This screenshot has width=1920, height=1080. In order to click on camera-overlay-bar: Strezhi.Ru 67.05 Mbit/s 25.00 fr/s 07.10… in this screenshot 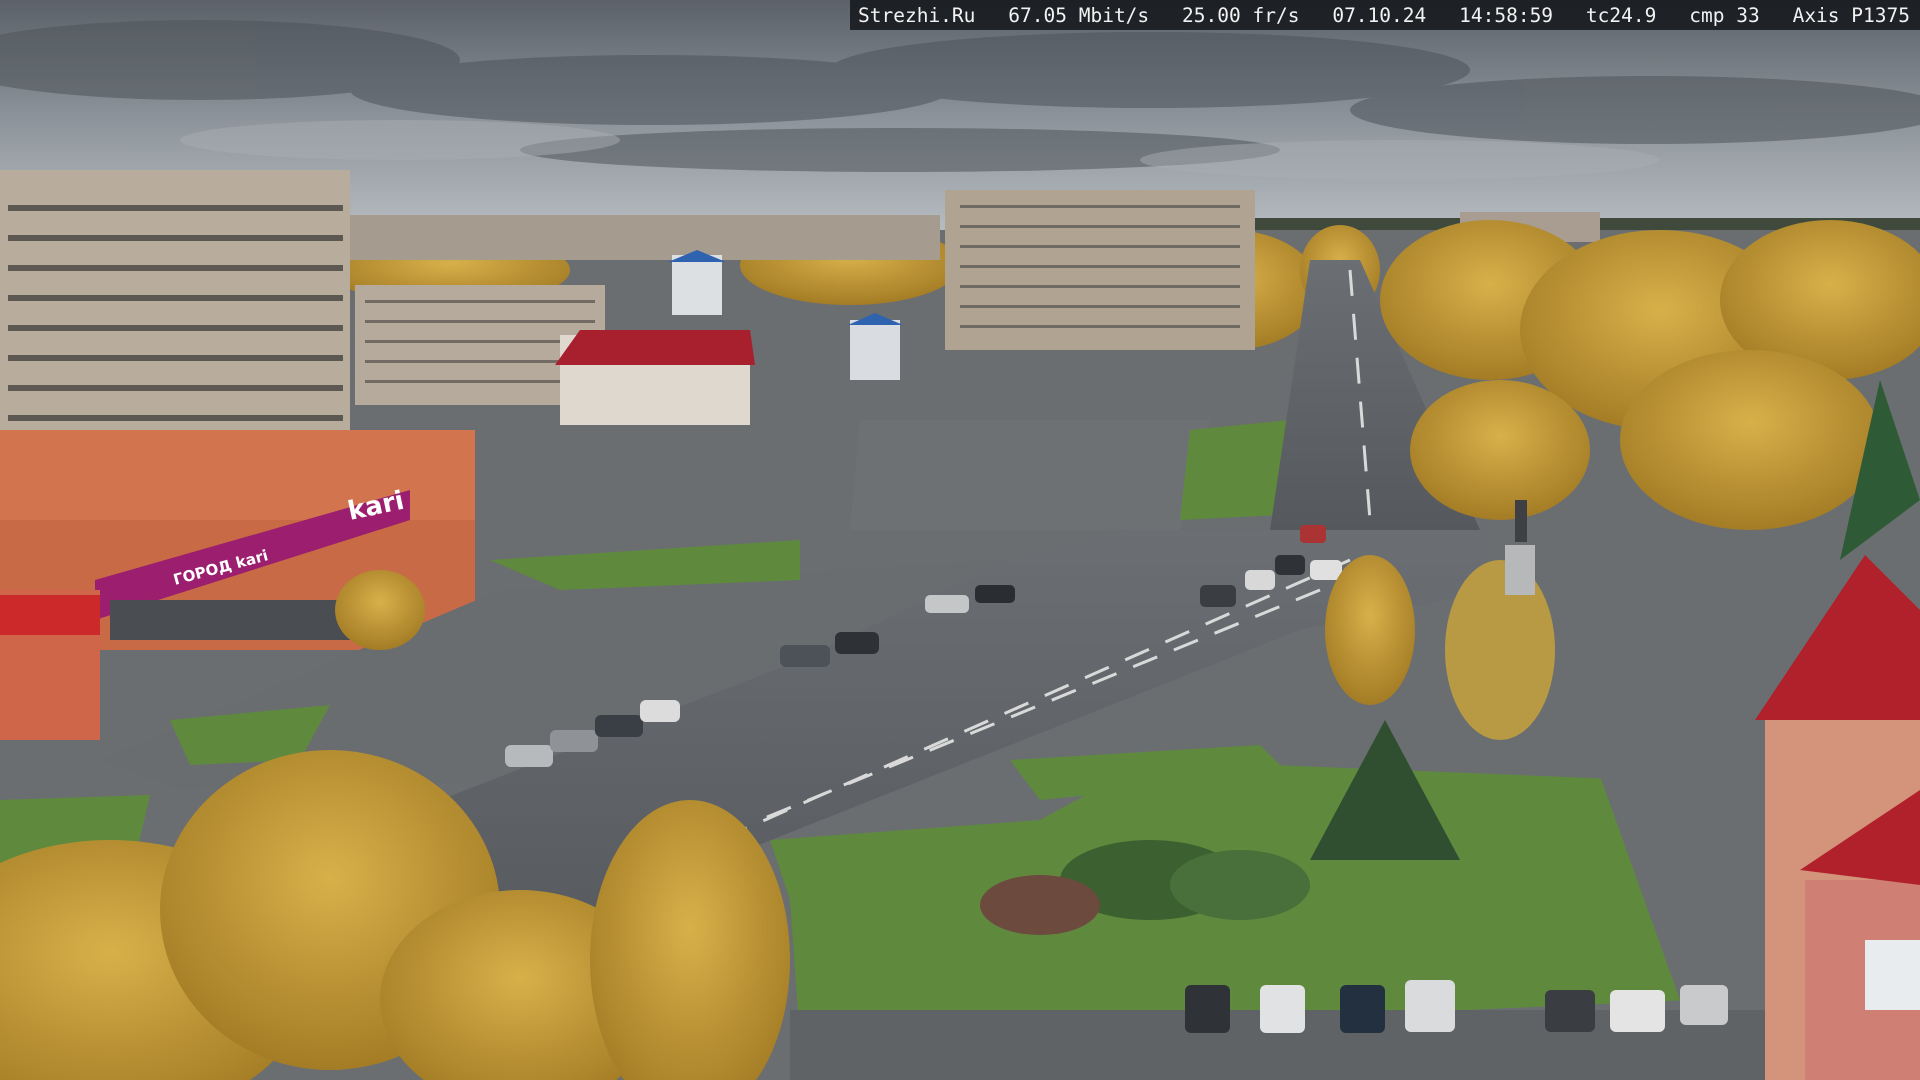, I will do `click(1385, 15)`.